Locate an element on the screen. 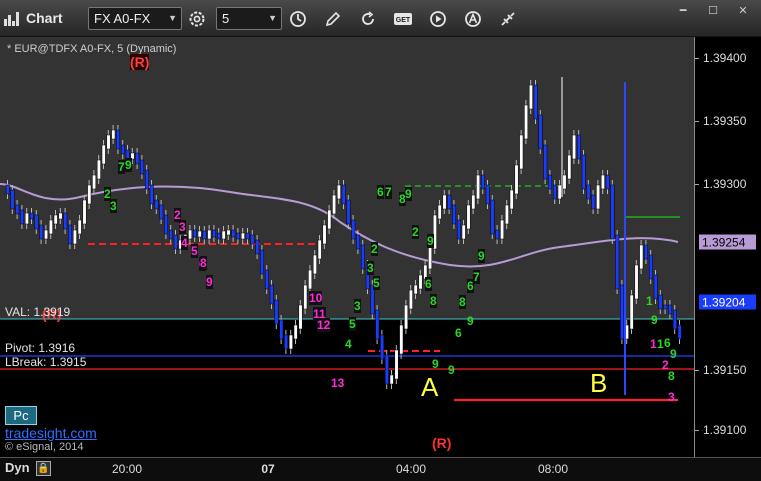 Image resolution: width=761 pixels, height=481 pixels. lock-icon: 🔒 is located at coordinates (43, 468).